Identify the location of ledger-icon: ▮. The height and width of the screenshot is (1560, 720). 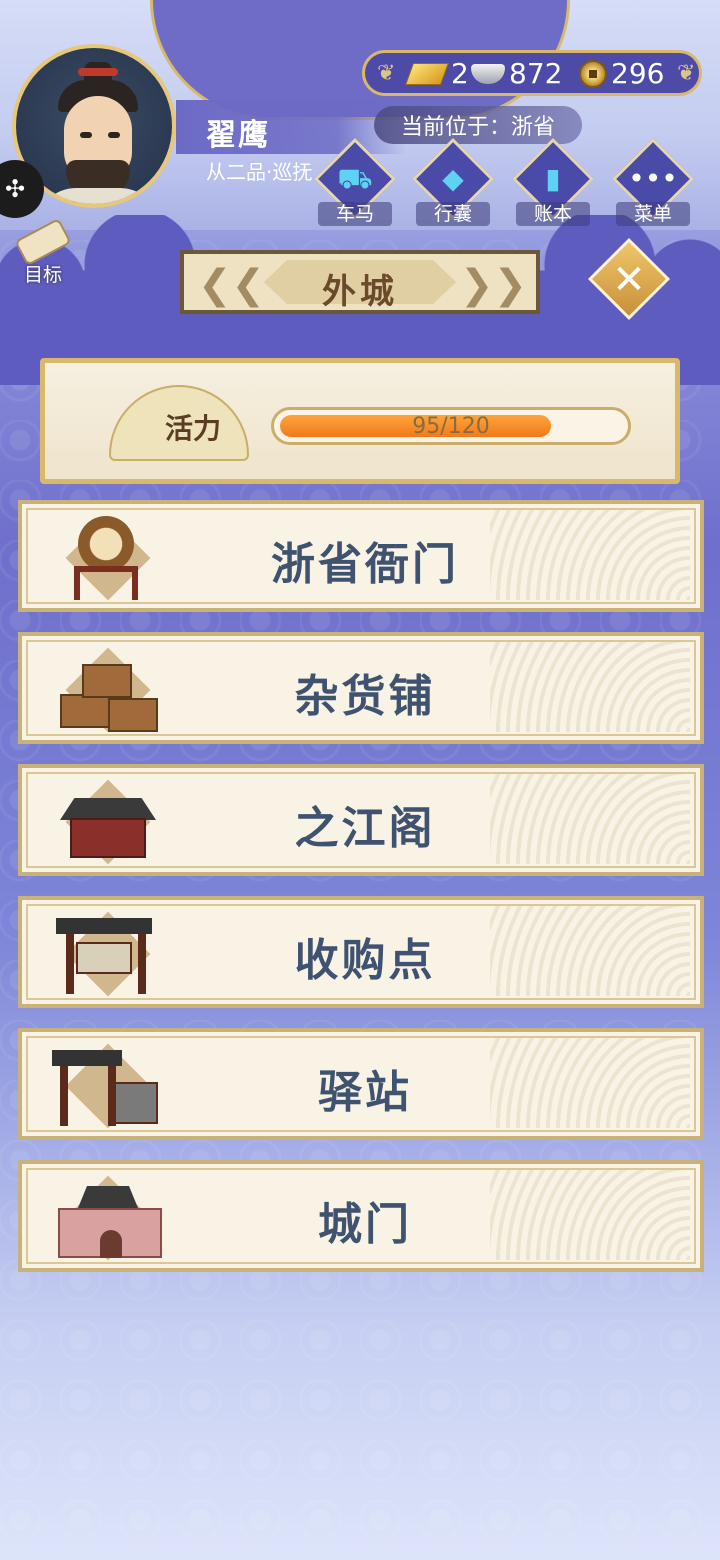
(553, 178).